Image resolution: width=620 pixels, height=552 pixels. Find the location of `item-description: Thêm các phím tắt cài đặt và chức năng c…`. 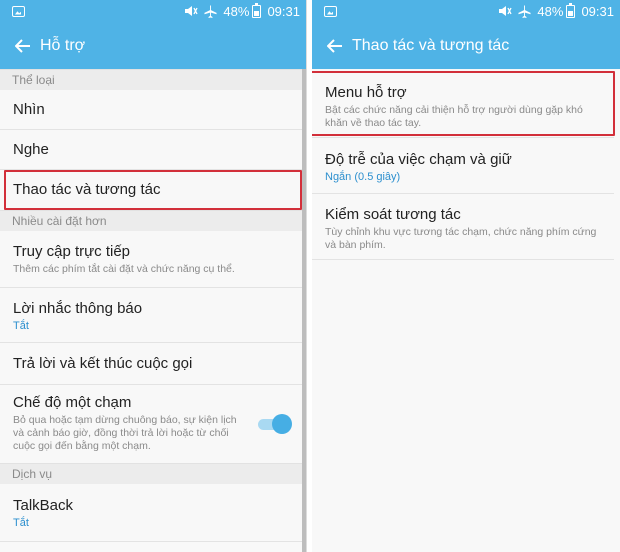

item-description: Thêm các phím tắt cài đặt và chức năng c… is located at coordinates (124, 269).